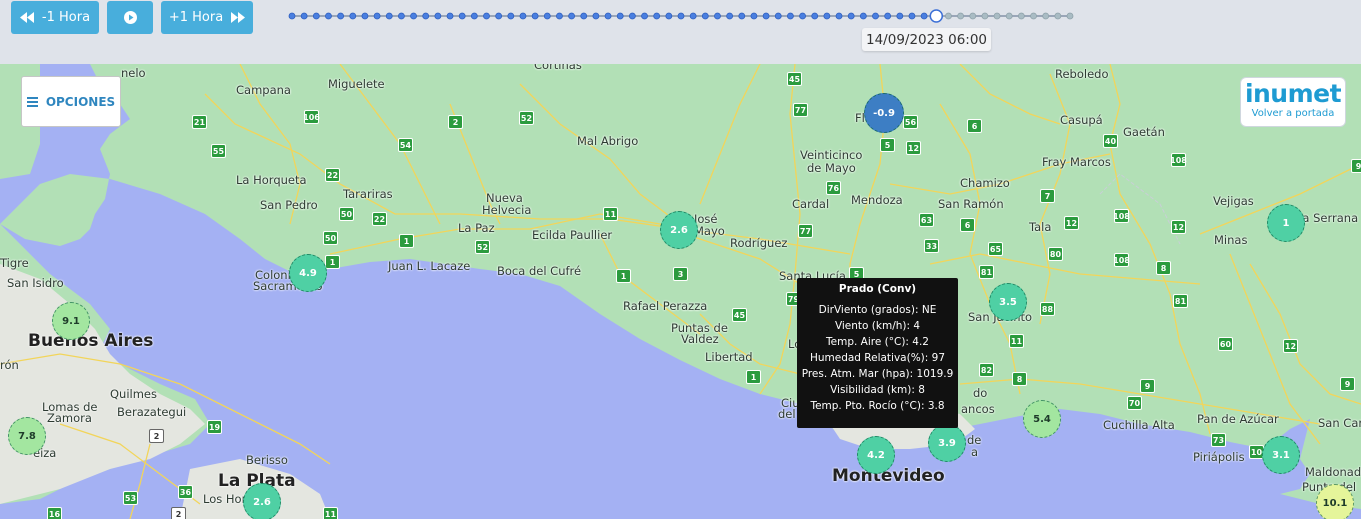  I want to click on next-hour-label: +1 Hora, so click(196, 17).